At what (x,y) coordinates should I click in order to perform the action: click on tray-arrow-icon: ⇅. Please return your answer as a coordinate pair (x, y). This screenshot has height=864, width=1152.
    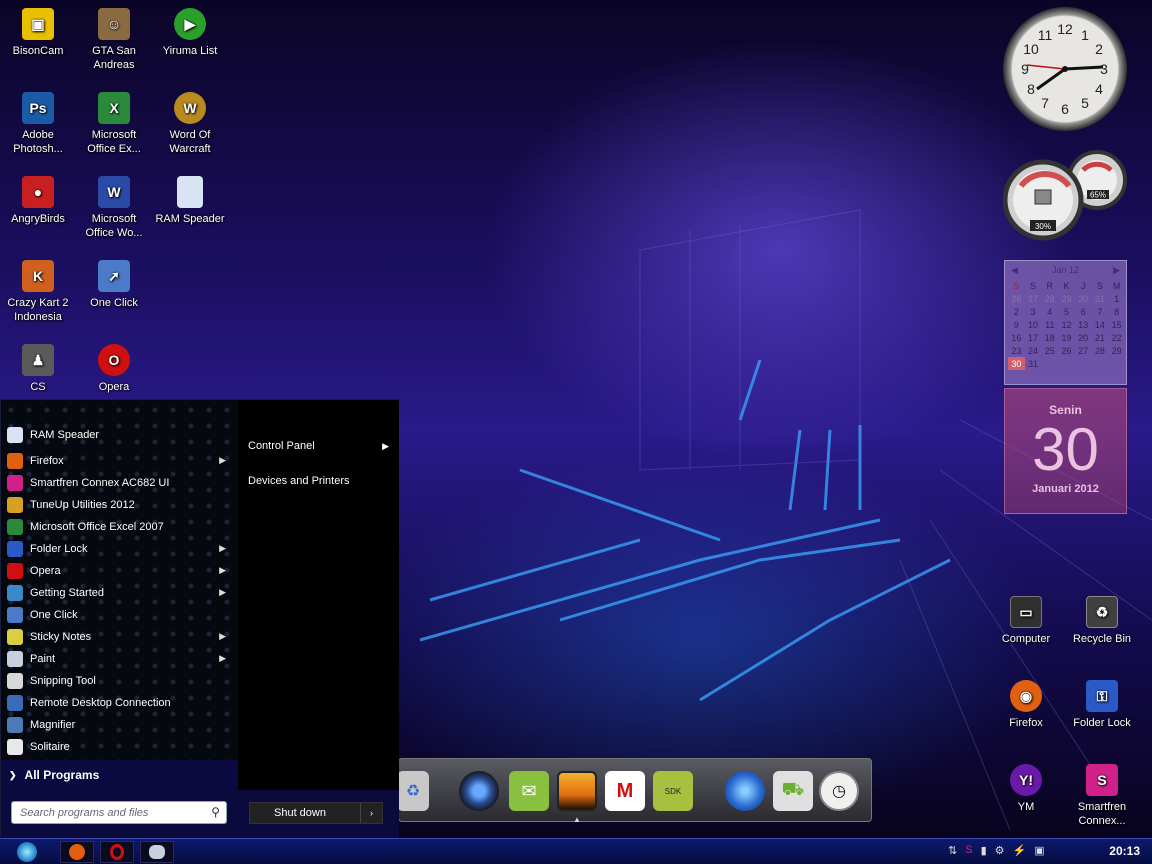
    Looking at the image, I should click on (952, 850).